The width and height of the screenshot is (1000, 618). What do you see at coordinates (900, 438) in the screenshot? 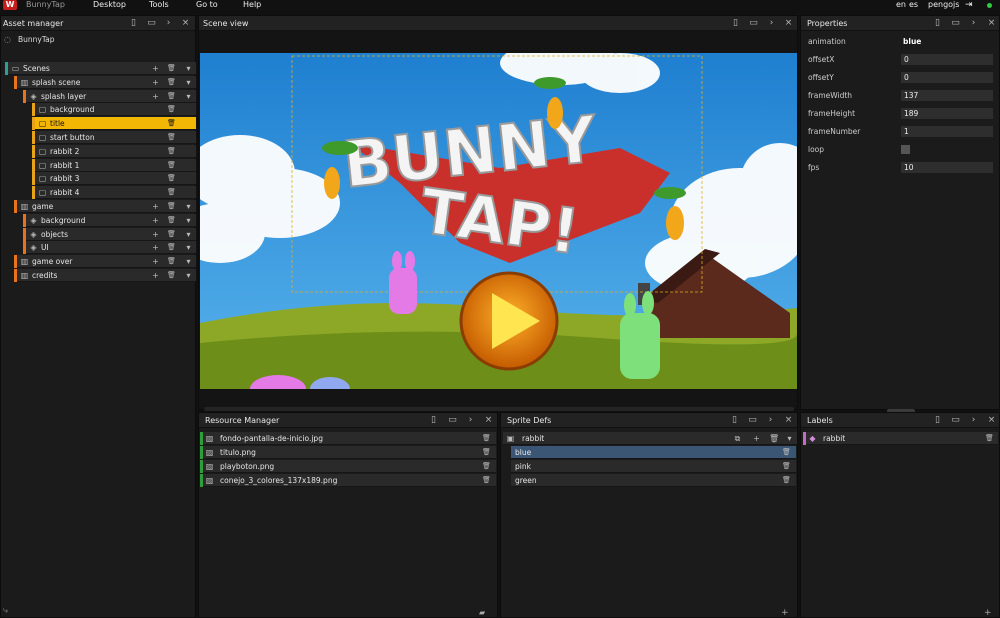
I see `label-row: ◆ rabbit 🗑` at bounding box center [900, 438].